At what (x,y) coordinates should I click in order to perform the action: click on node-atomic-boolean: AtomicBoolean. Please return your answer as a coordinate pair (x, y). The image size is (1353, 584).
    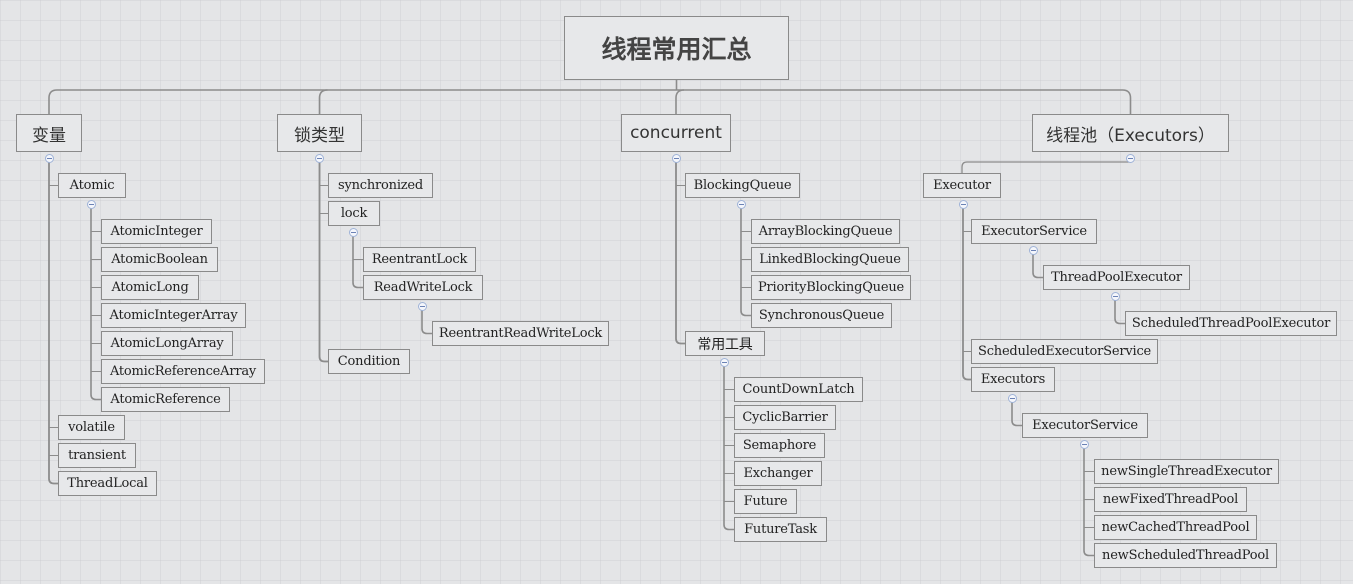
    Looking at the image, I should click on (159, 259).